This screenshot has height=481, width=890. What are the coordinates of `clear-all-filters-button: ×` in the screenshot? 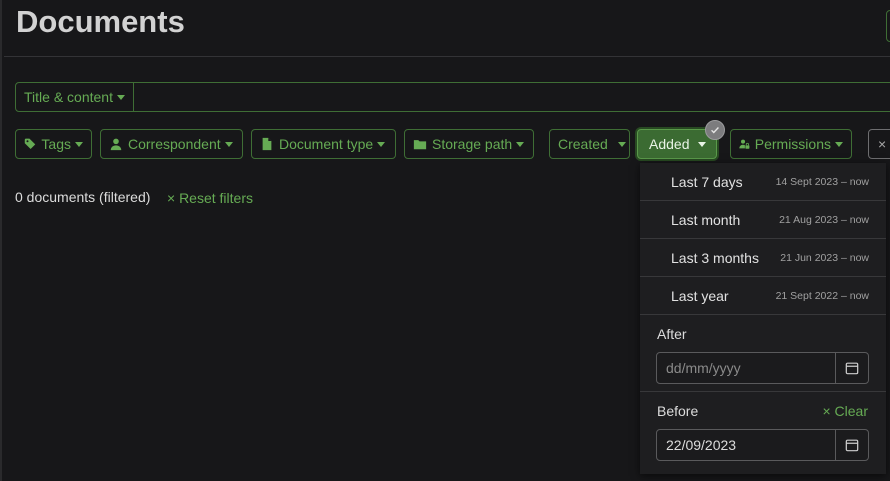 It's located at (879, 144).